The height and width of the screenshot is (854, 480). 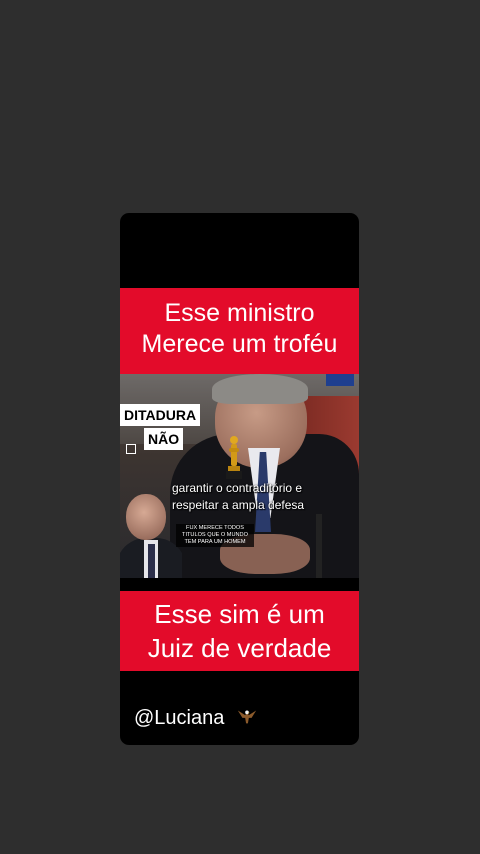 I want to click on bottom-banner-line-2: Juiz de verdade, so click(x=239, y=648).